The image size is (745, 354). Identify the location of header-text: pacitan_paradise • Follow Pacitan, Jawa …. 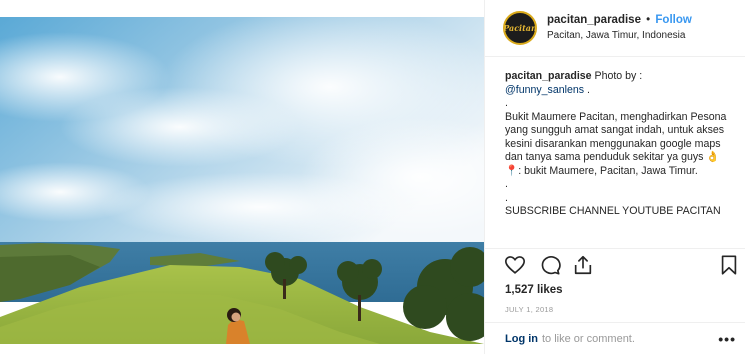
(619, 28).